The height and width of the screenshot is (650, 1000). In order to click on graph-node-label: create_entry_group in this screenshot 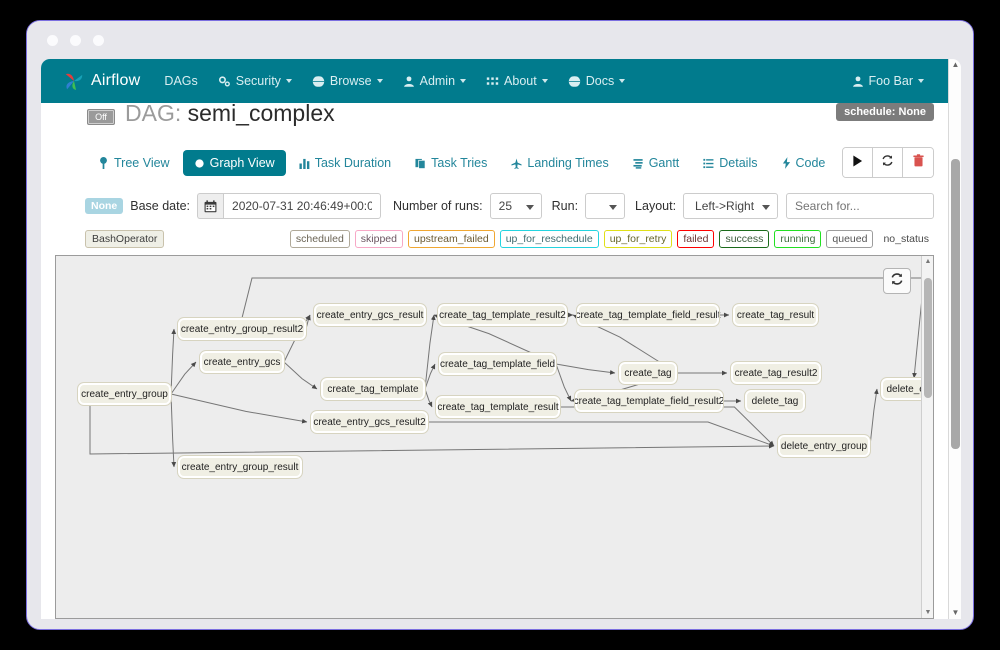, I will do `click(124, 394)`.